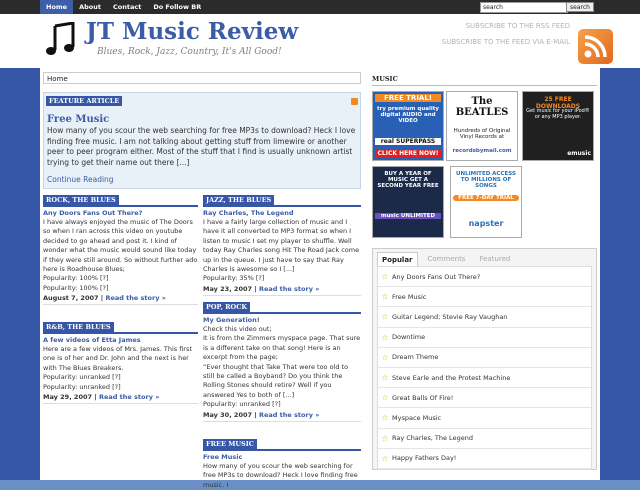  What do you see at coordinates (80, 179) in the screenshot?
I see `continue-reading-link: Continue Reading` at bounding box center [80, 179].